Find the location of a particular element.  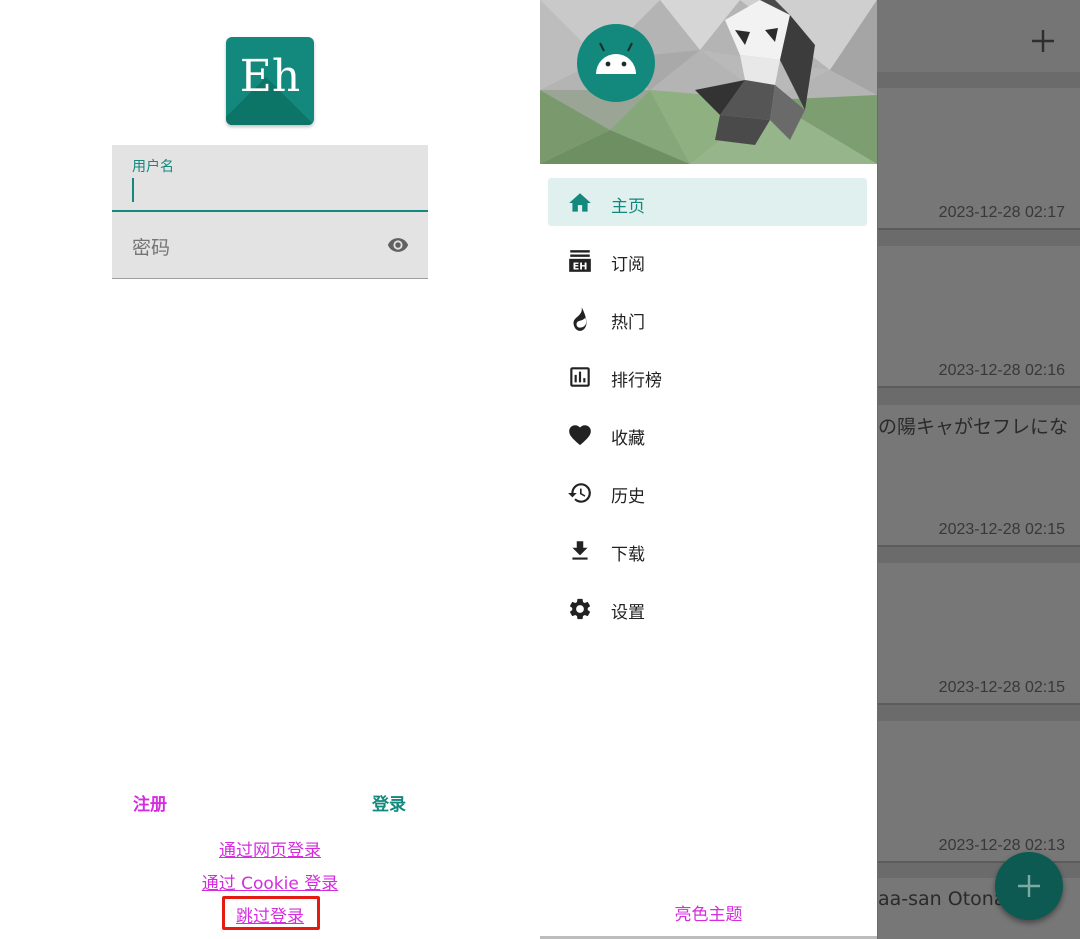

gallery-date: 2023-12-28 02:17 is located at coordinates (1001, 212).